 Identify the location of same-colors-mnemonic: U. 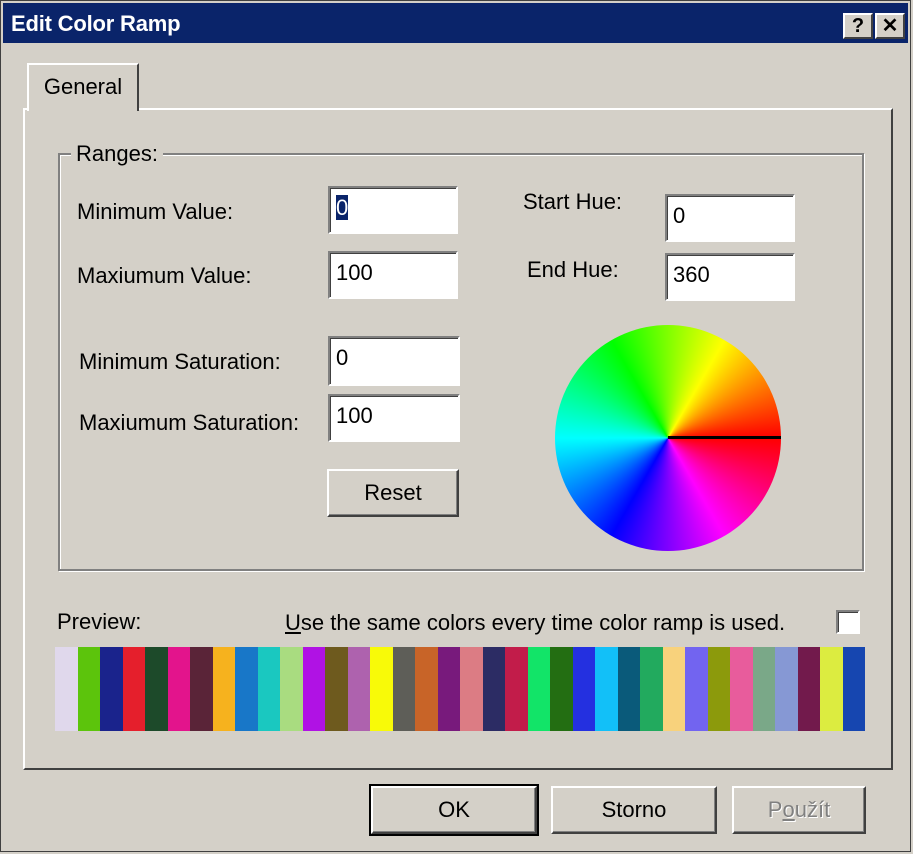
(293, 622).